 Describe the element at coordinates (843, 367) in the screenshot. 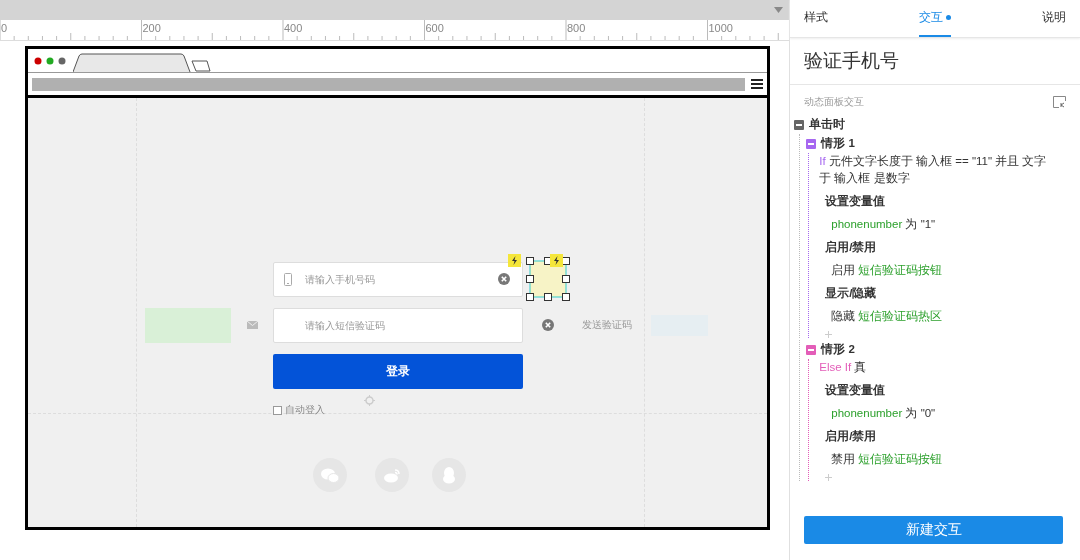

I see `case-condition: Else If 真` at that location.